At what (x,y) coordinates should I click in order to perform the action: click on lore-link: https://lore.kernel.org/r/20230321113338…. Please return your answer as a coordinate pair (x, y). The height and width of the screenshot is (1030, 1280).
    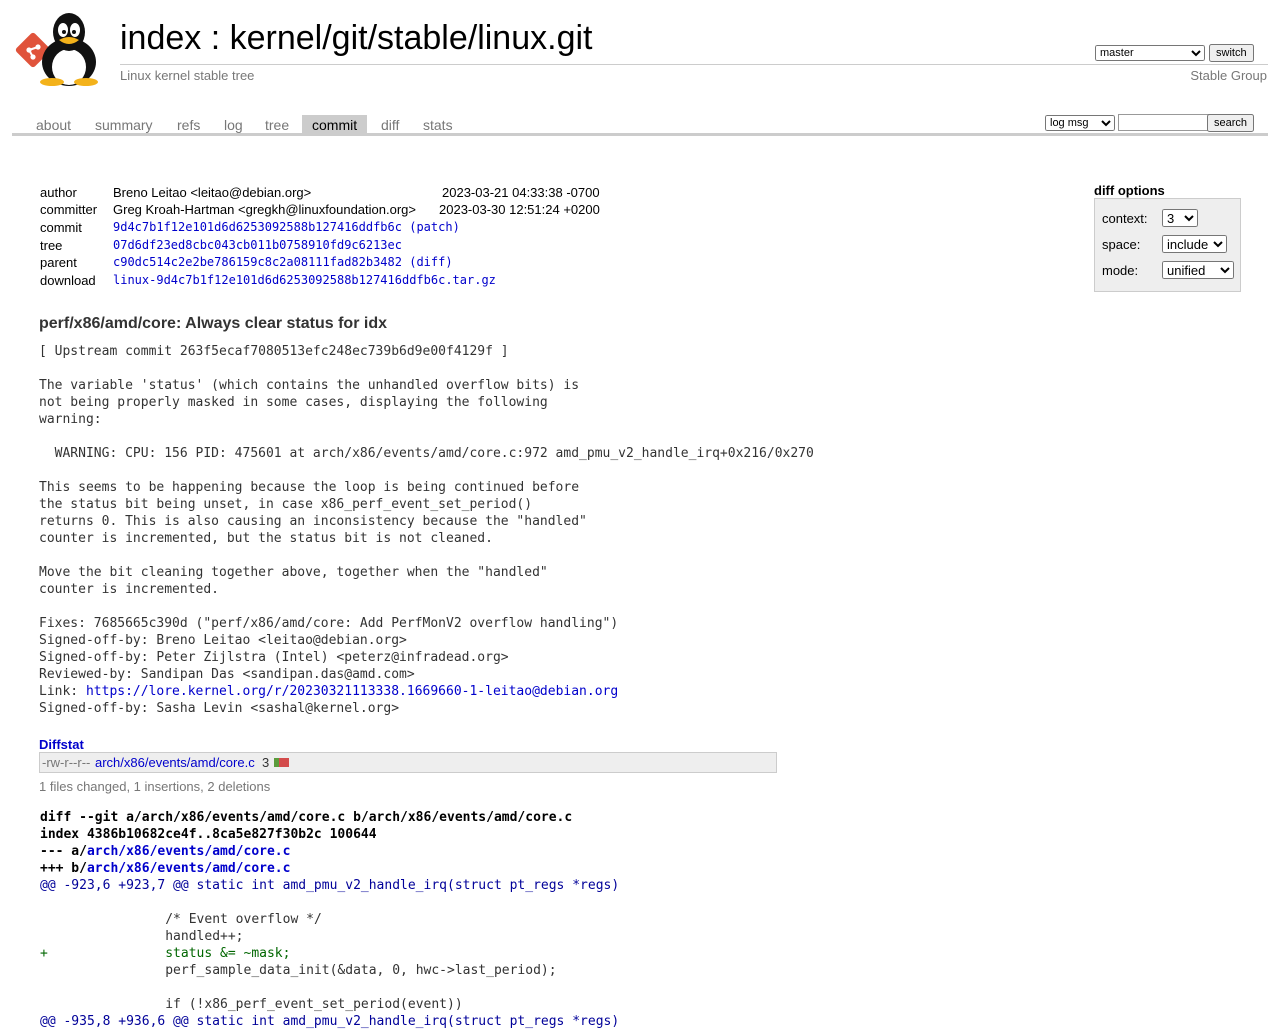
    Looking at the image, I should click on (352, 691).